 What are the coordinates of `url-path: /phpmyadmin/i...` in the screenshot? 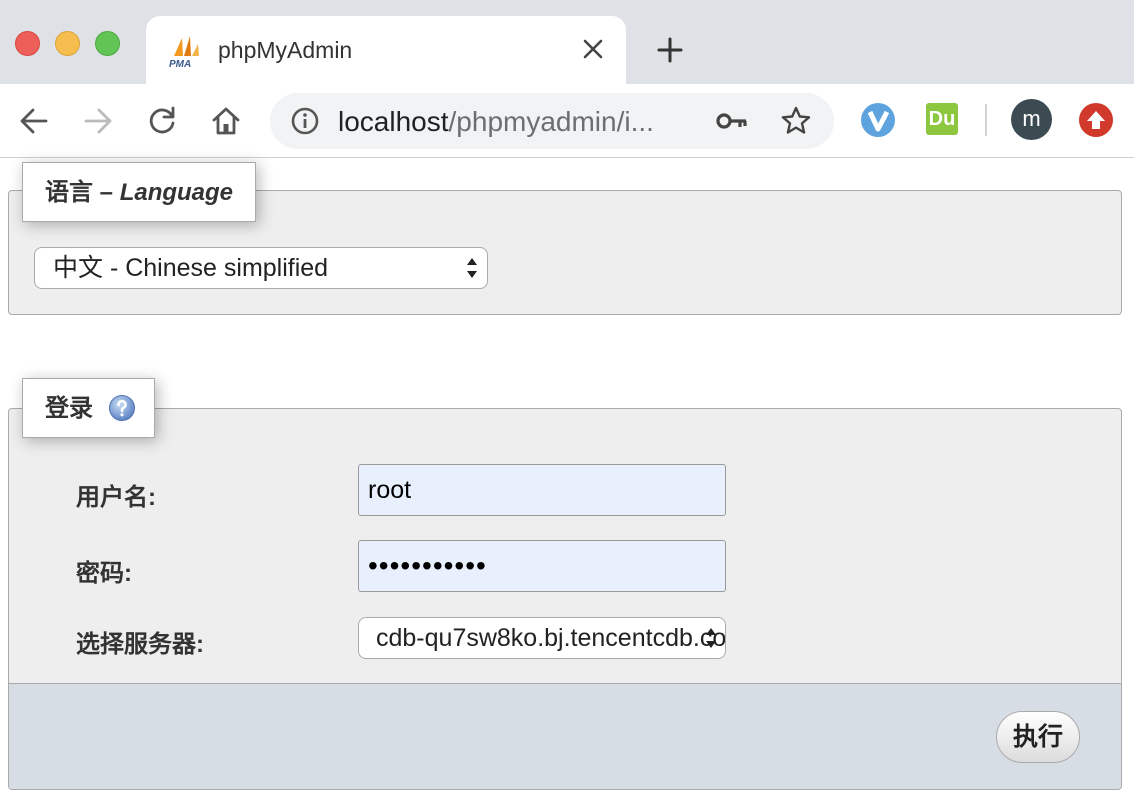 It's located at (551, 121).